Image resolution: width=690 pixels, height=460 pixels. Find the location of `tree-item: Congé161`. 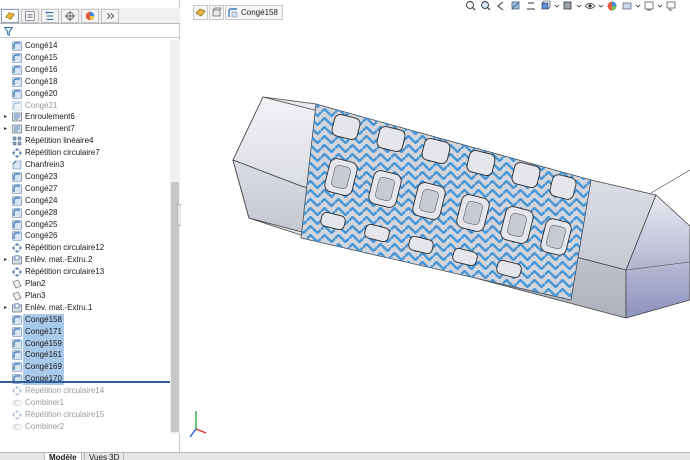

tree-item: Congé161 is located at coordinates (85, 355).